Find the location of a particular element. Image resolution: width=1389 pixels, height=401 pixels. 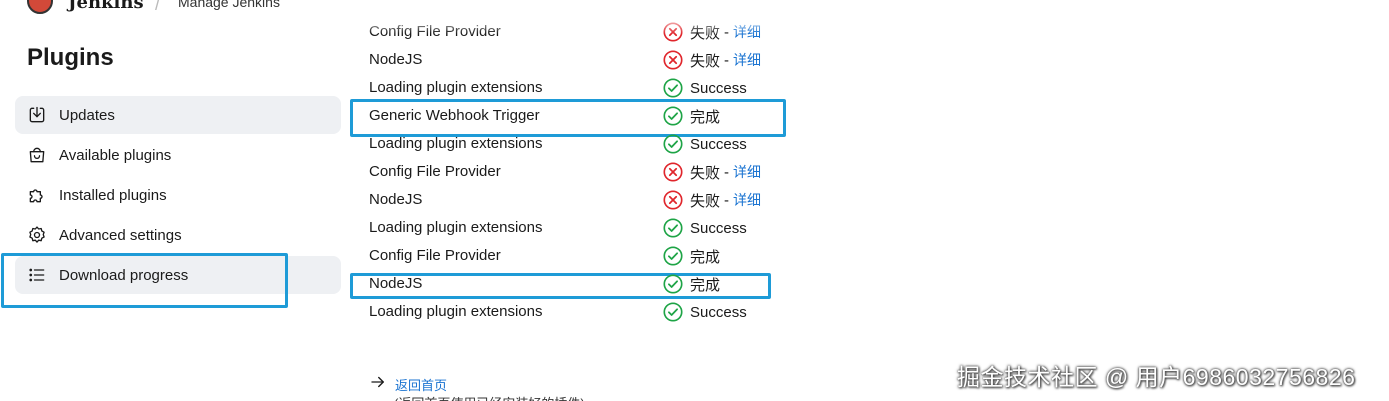

sidebar-item-label: Advanced settings is located at coordinates (120, 235).